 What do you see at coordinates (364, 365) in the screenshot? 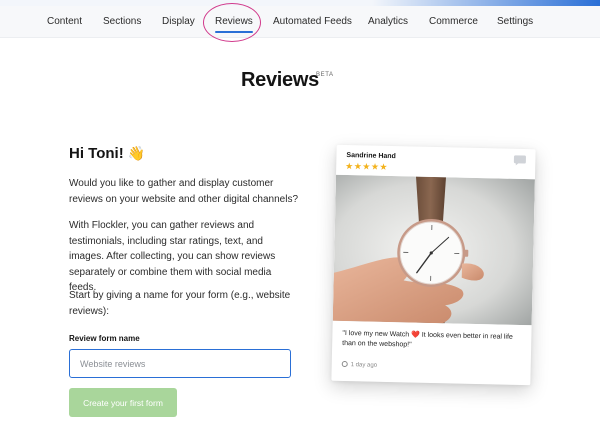
I see `timestamp-text: 1 day ago` at bounding box center [364, 365].